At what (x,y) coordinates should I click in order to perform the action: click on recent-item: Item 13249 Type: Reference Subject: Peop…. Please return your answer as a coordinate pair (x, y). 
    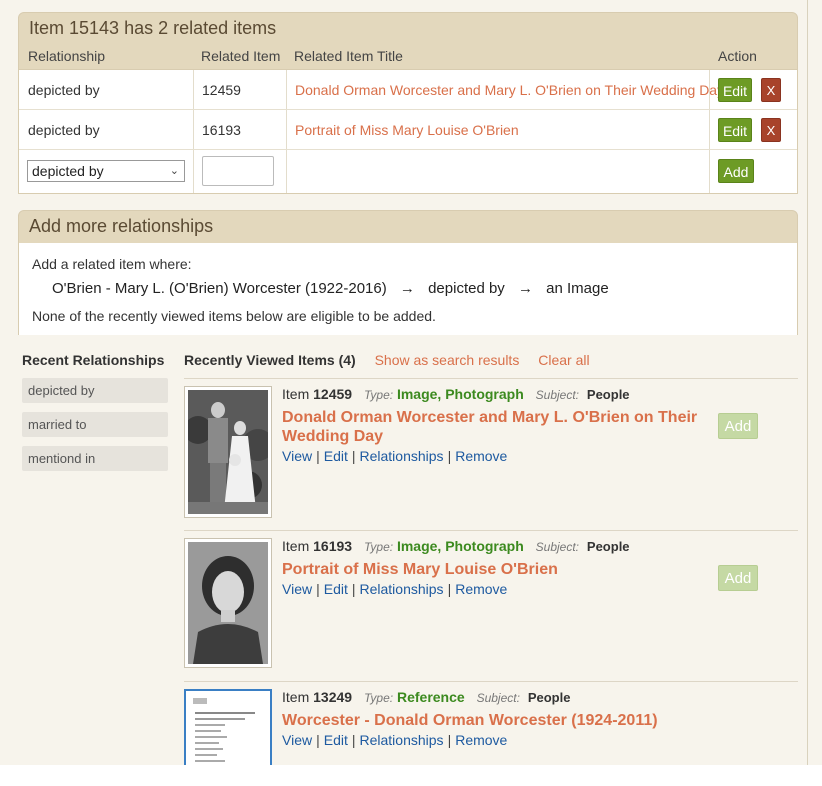
    Looking at the image, I should click on (491, 727).